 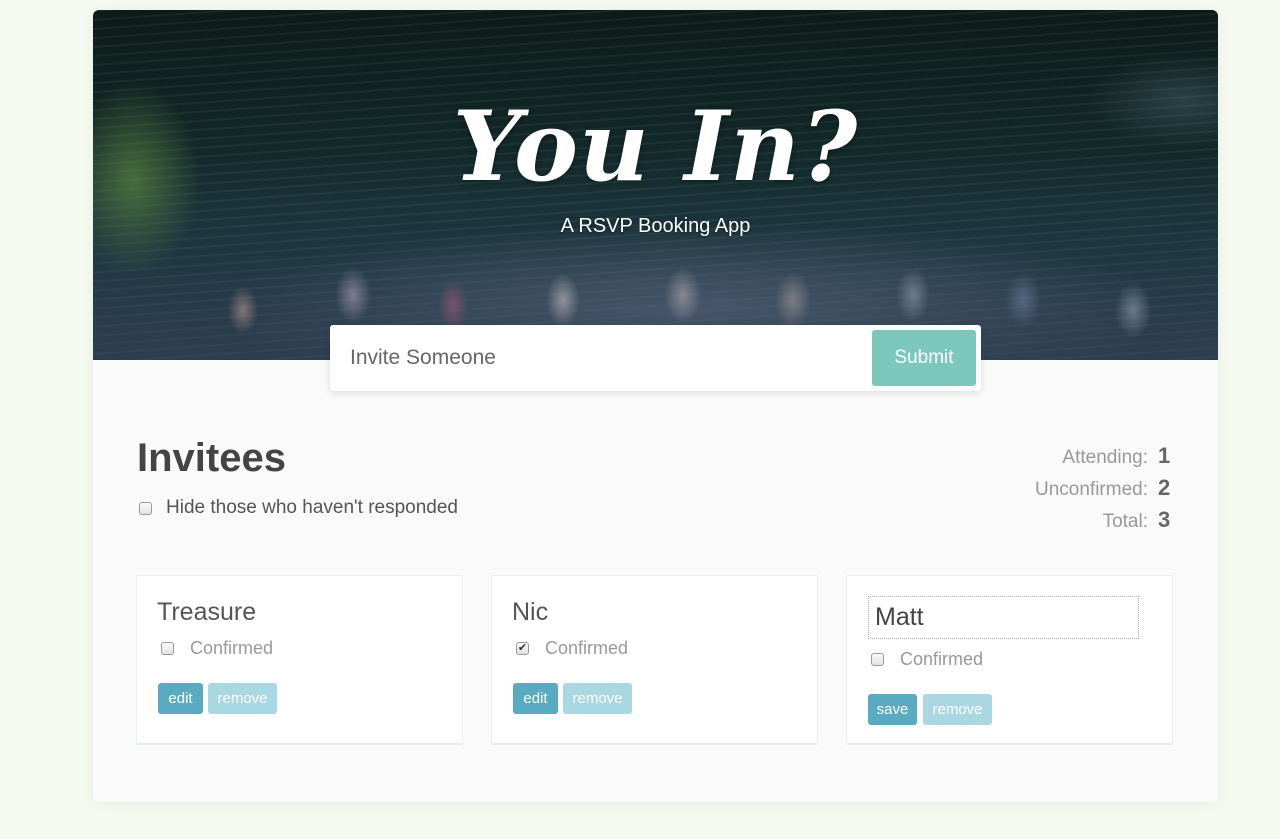 I want to click on guest-card: Nic ✔ Confirmed edit remove, so click(x=654, y=660).